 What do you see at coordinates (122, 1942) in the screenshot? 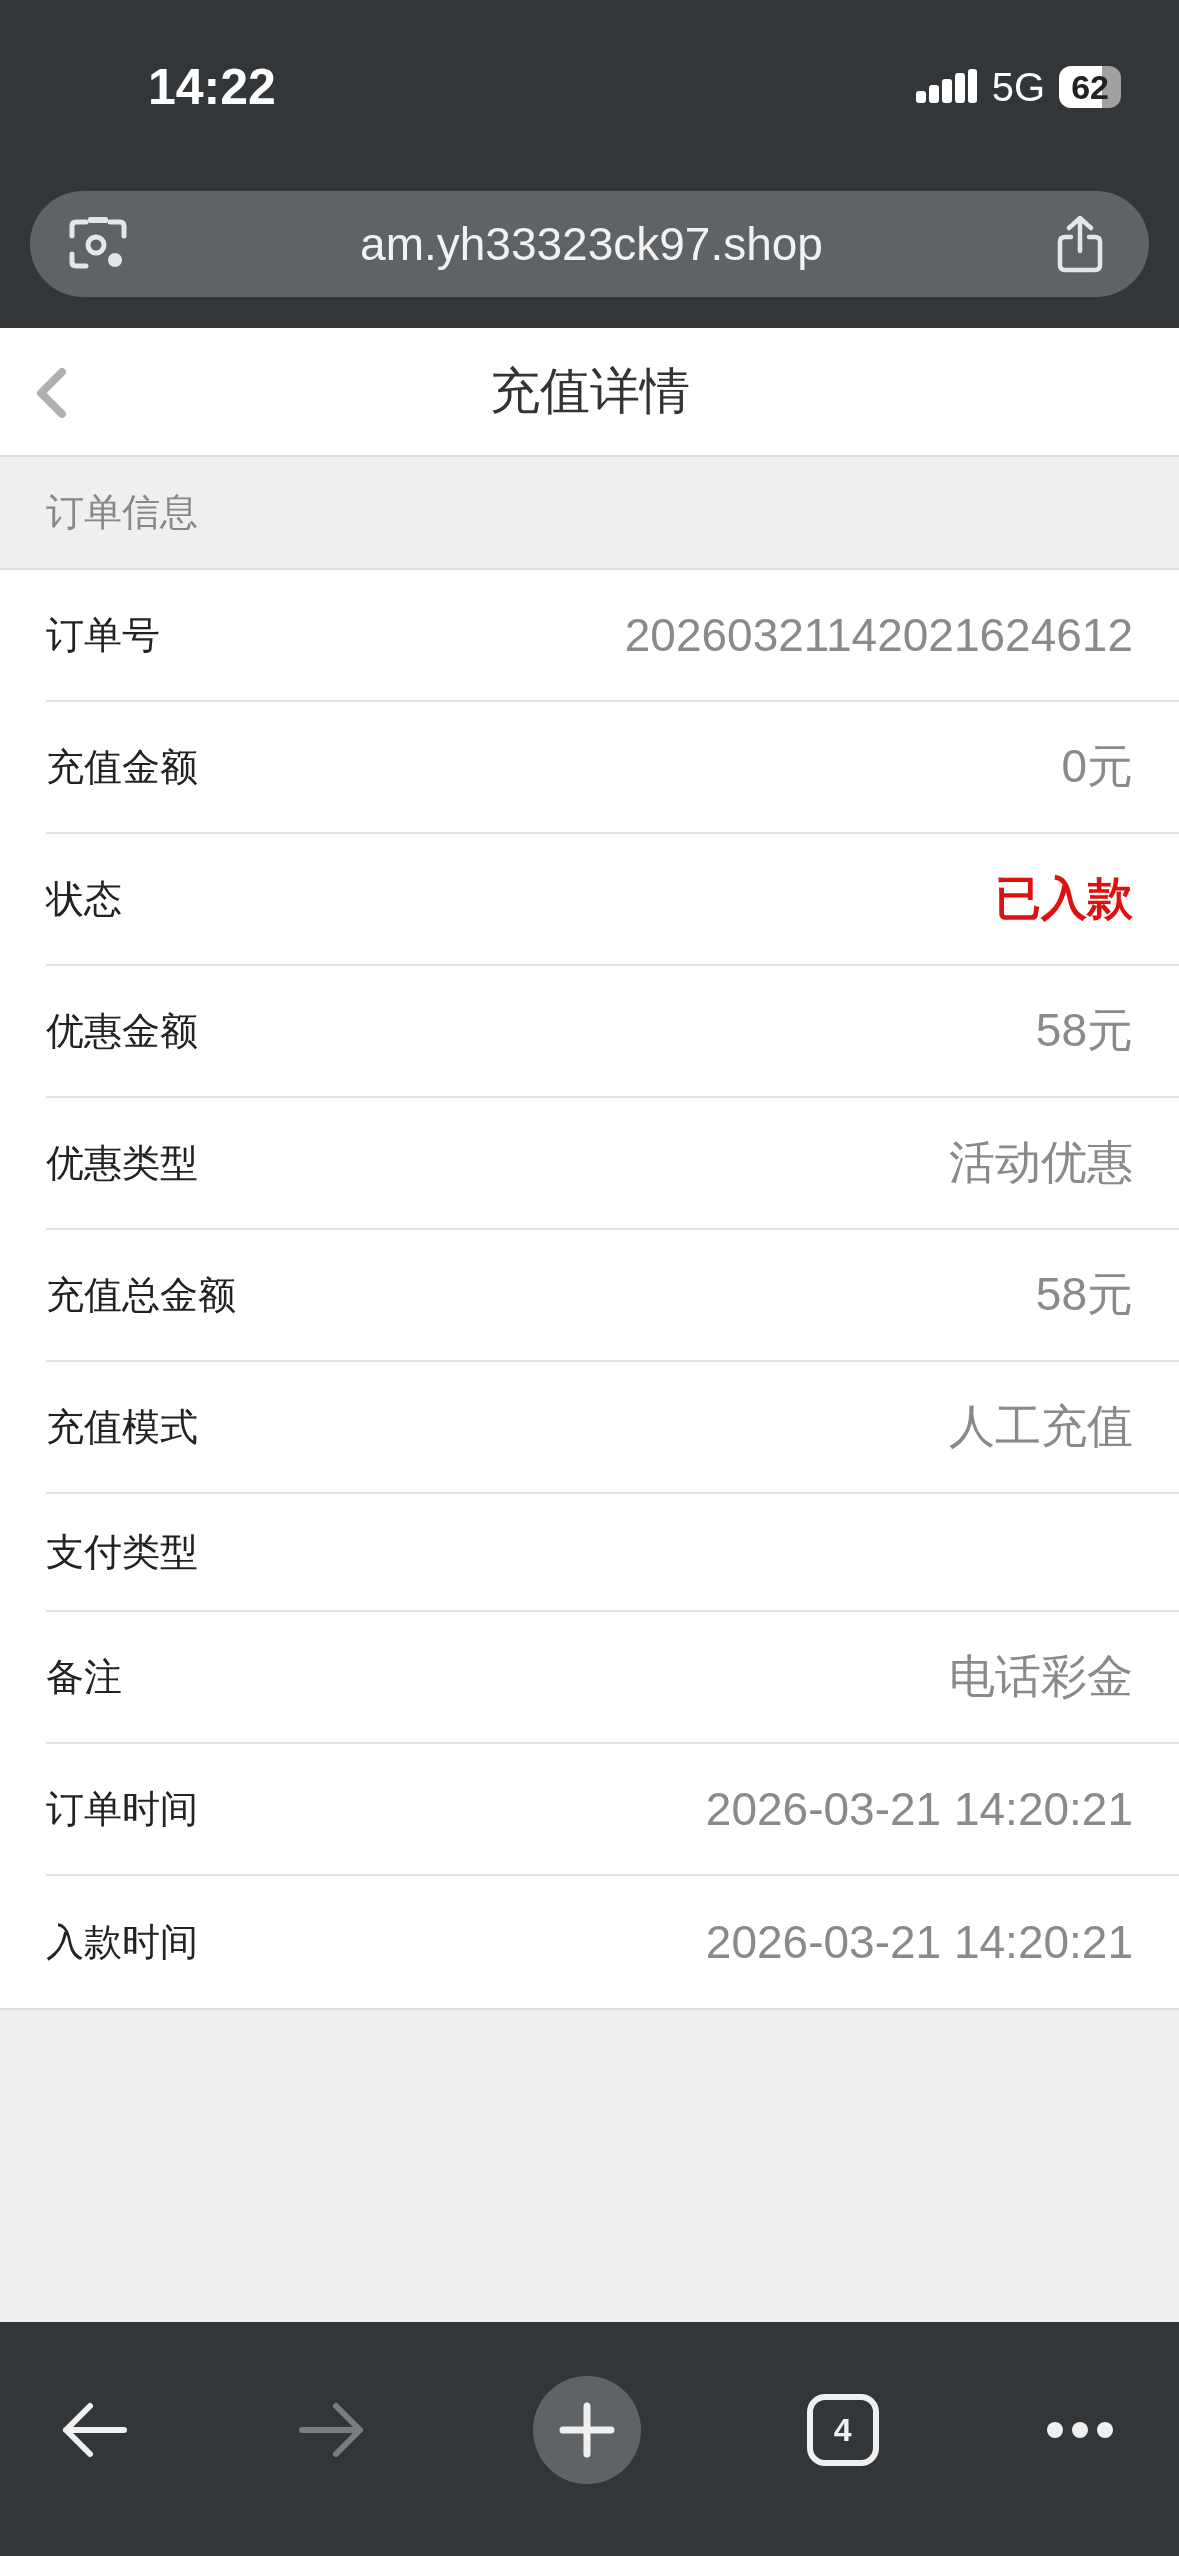
I see `field-label: 入款时间` at bounding box center [122, 1942].